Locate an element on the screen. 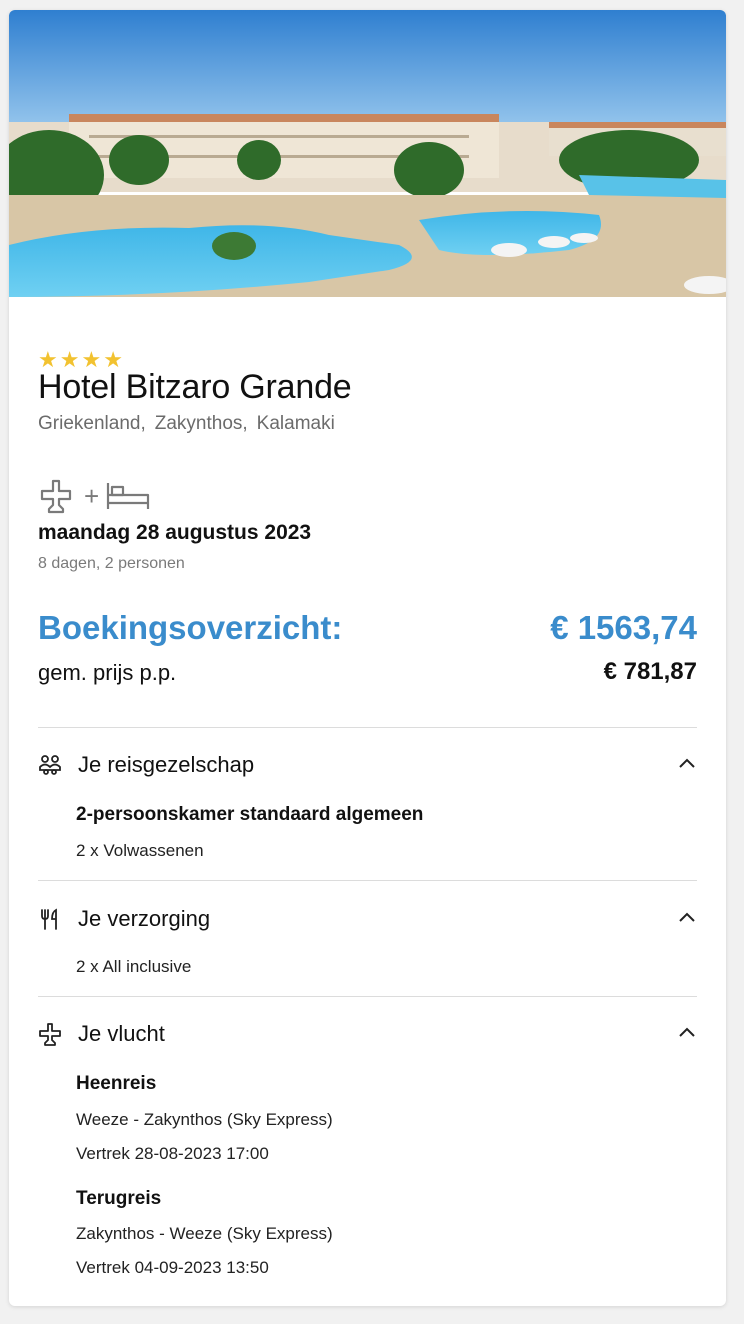 This screenshot has height=1324, width=744. departure-date: maandag 28 augustus 2023 is located at coordinates (175, 532).